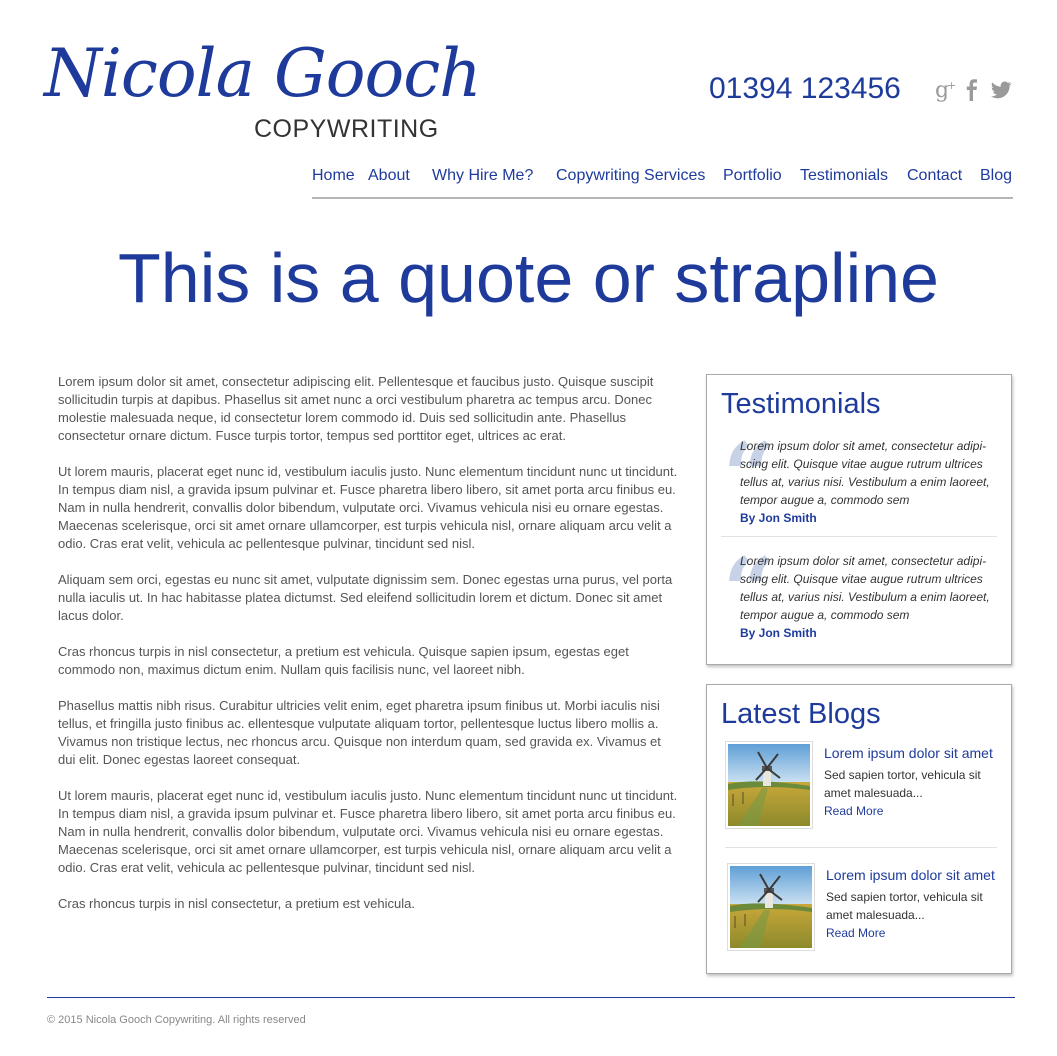  Describe the element at coordinates (844, 176) in the screenshot. I see `nav-testimonials: Testimonials` at that location.